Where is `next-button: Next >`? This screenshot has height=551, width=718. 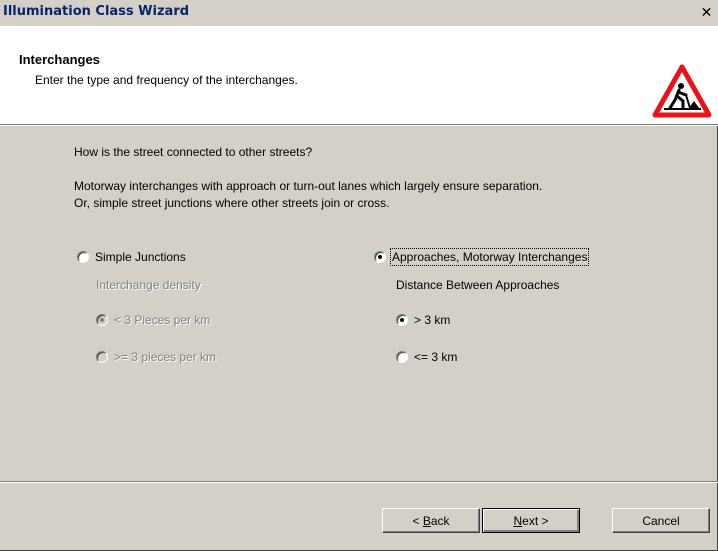 next-button: Next > is located at coordinates (531, 520).